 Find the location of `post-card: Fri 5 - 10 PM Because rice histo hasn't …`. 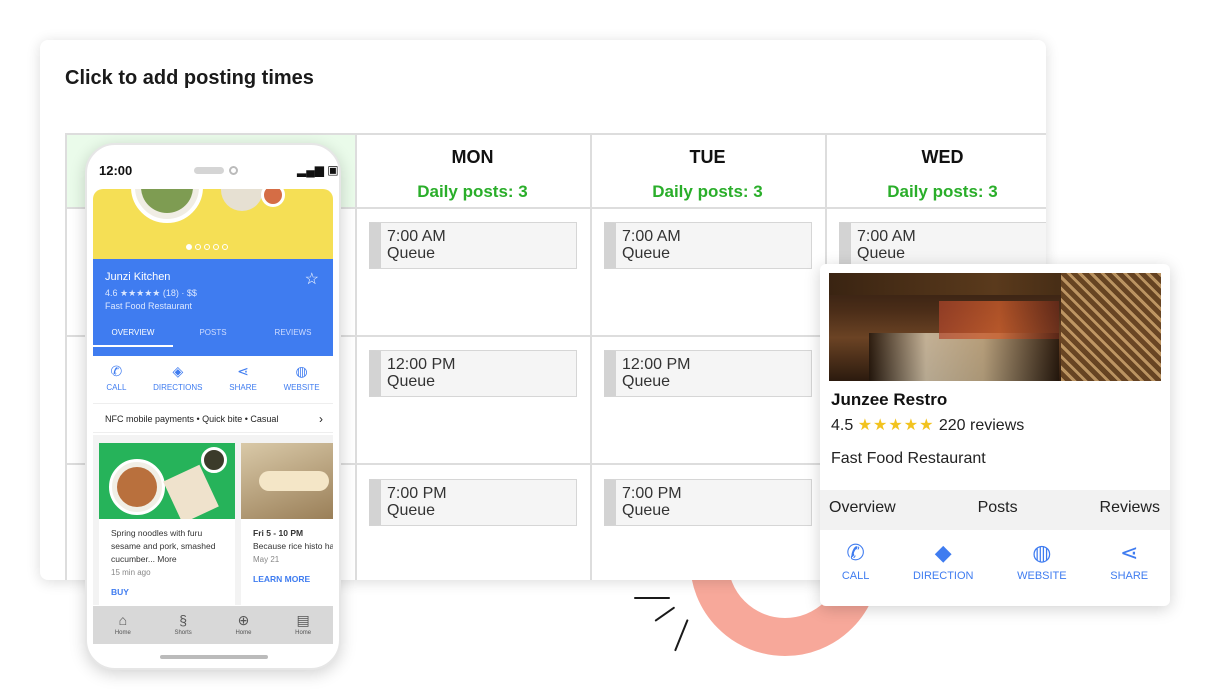

post-card: Fri 5 - 10 PM Because rice histo hasn't … is located at coordinates (287, 524).